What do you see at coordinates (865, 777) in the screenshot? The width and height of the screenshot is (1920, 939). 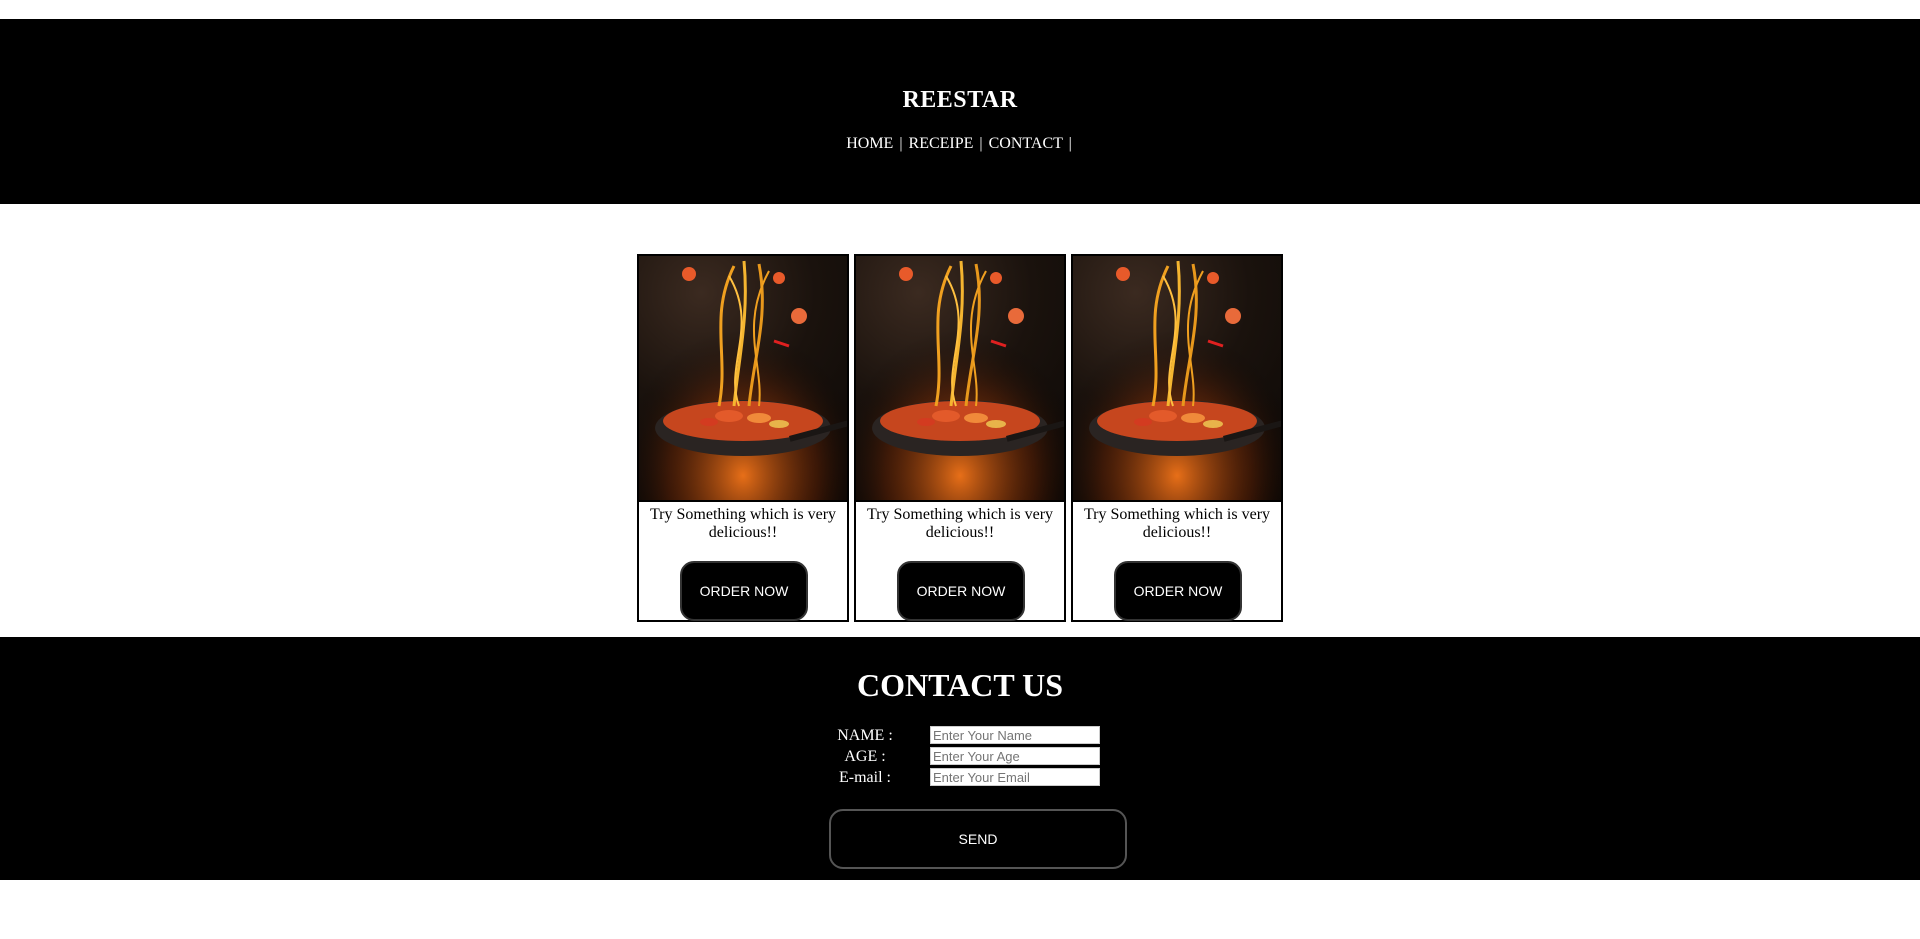 I see `email-label: E-mail :` at bounding box center [865, 777].